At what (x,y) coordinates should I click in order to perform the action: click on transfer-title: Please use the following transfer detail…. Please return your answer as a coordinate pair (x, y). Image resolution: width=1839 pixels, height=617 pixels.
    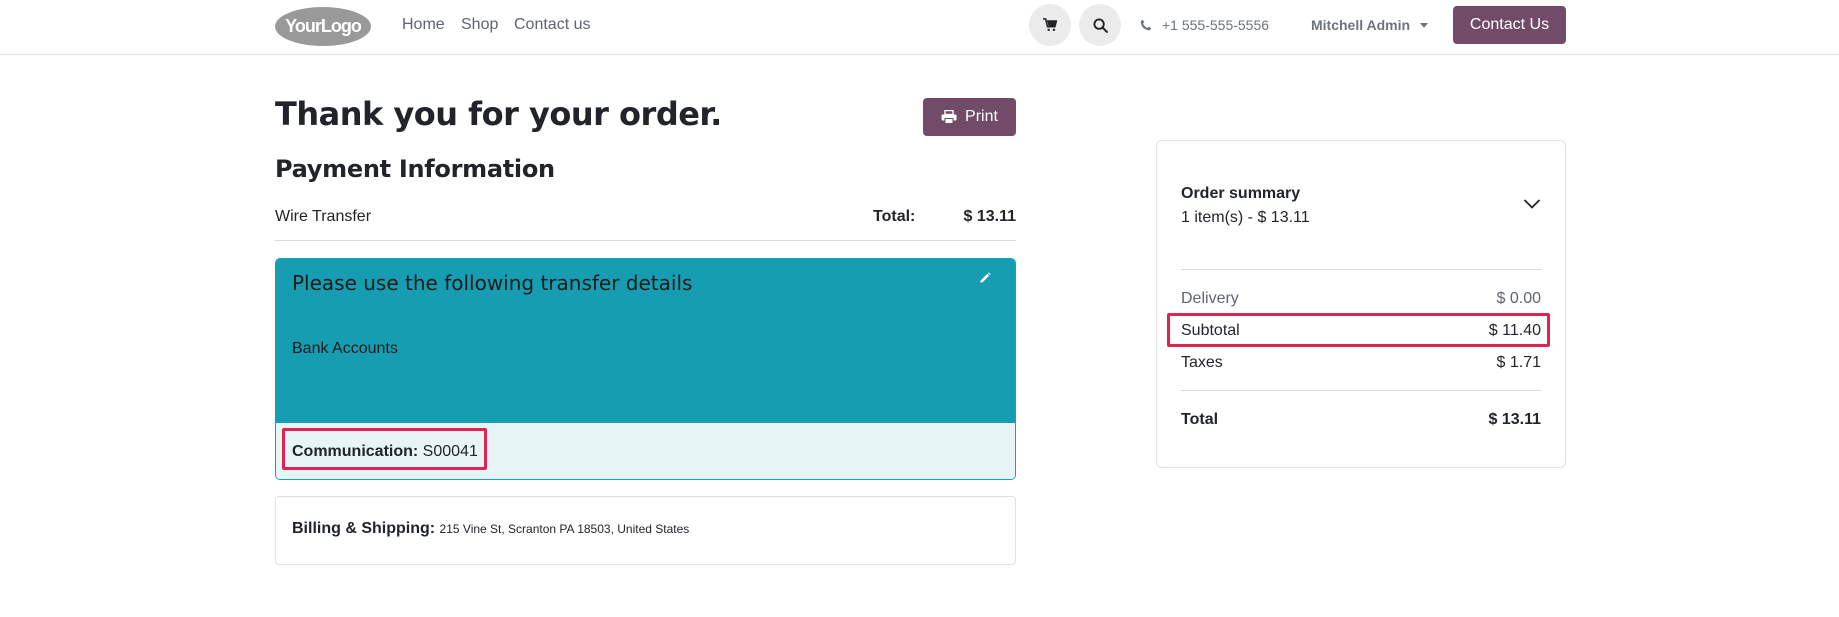
    Looking at the image, I should click on (492, 283).